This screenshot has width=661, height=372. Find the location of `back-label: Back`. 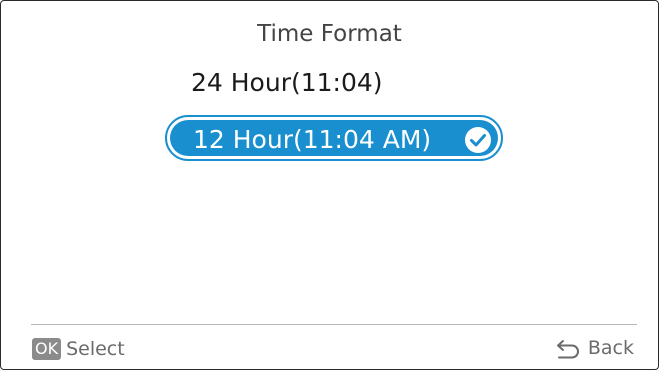

back-label: Back is located at coordinates (610, 348).